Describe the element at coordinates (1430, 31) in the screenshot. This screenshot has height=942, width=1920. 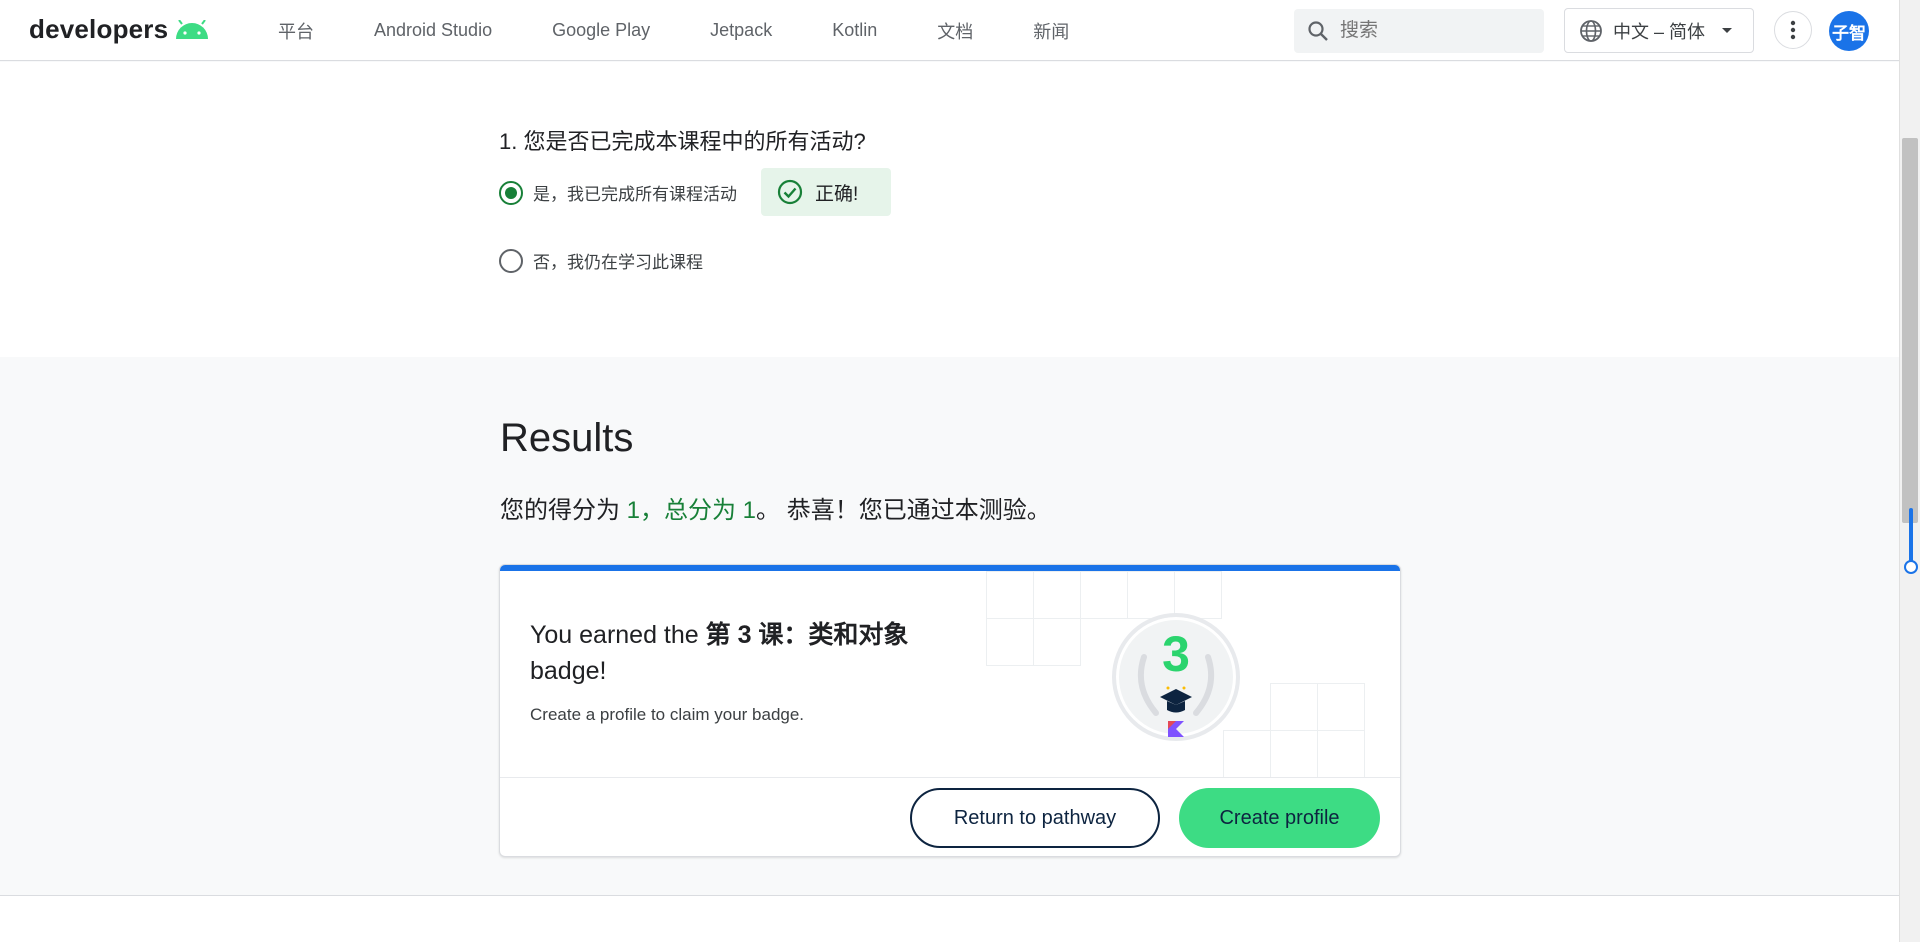
I see `search-input` at that location.